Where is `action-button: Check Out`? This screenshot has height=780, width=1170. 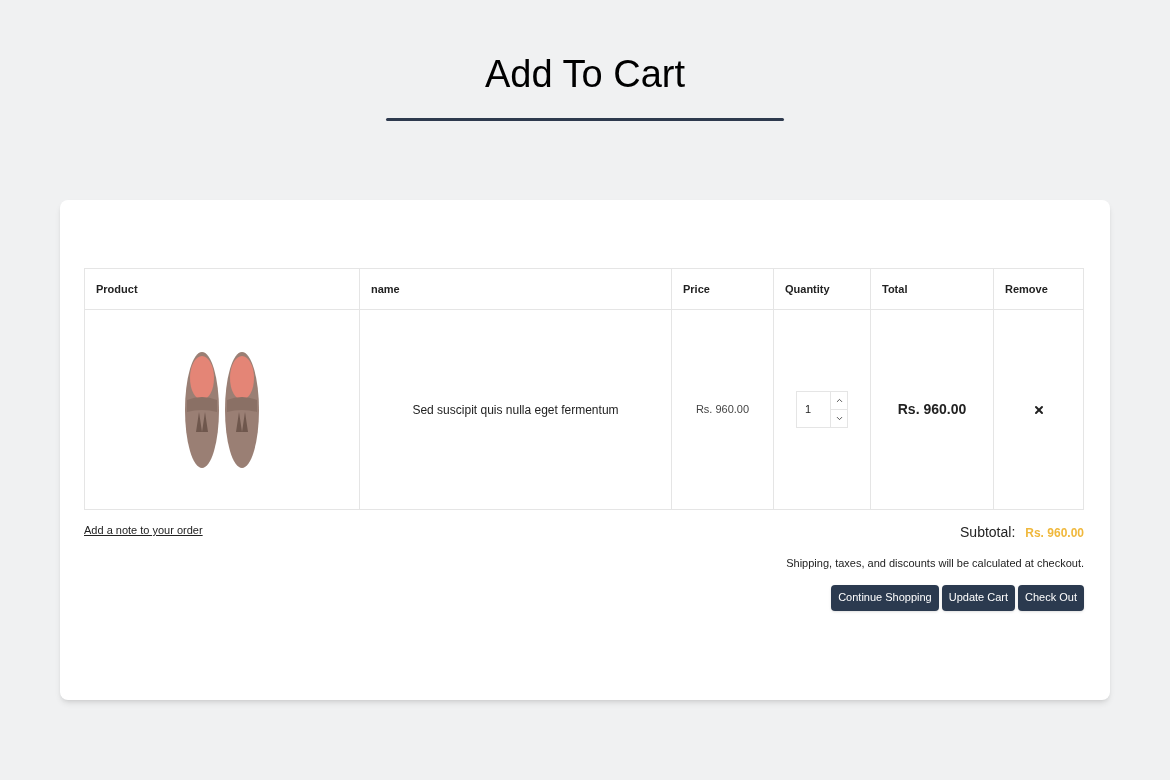 action-button: Check Out is located at coordinates (1051, 597).